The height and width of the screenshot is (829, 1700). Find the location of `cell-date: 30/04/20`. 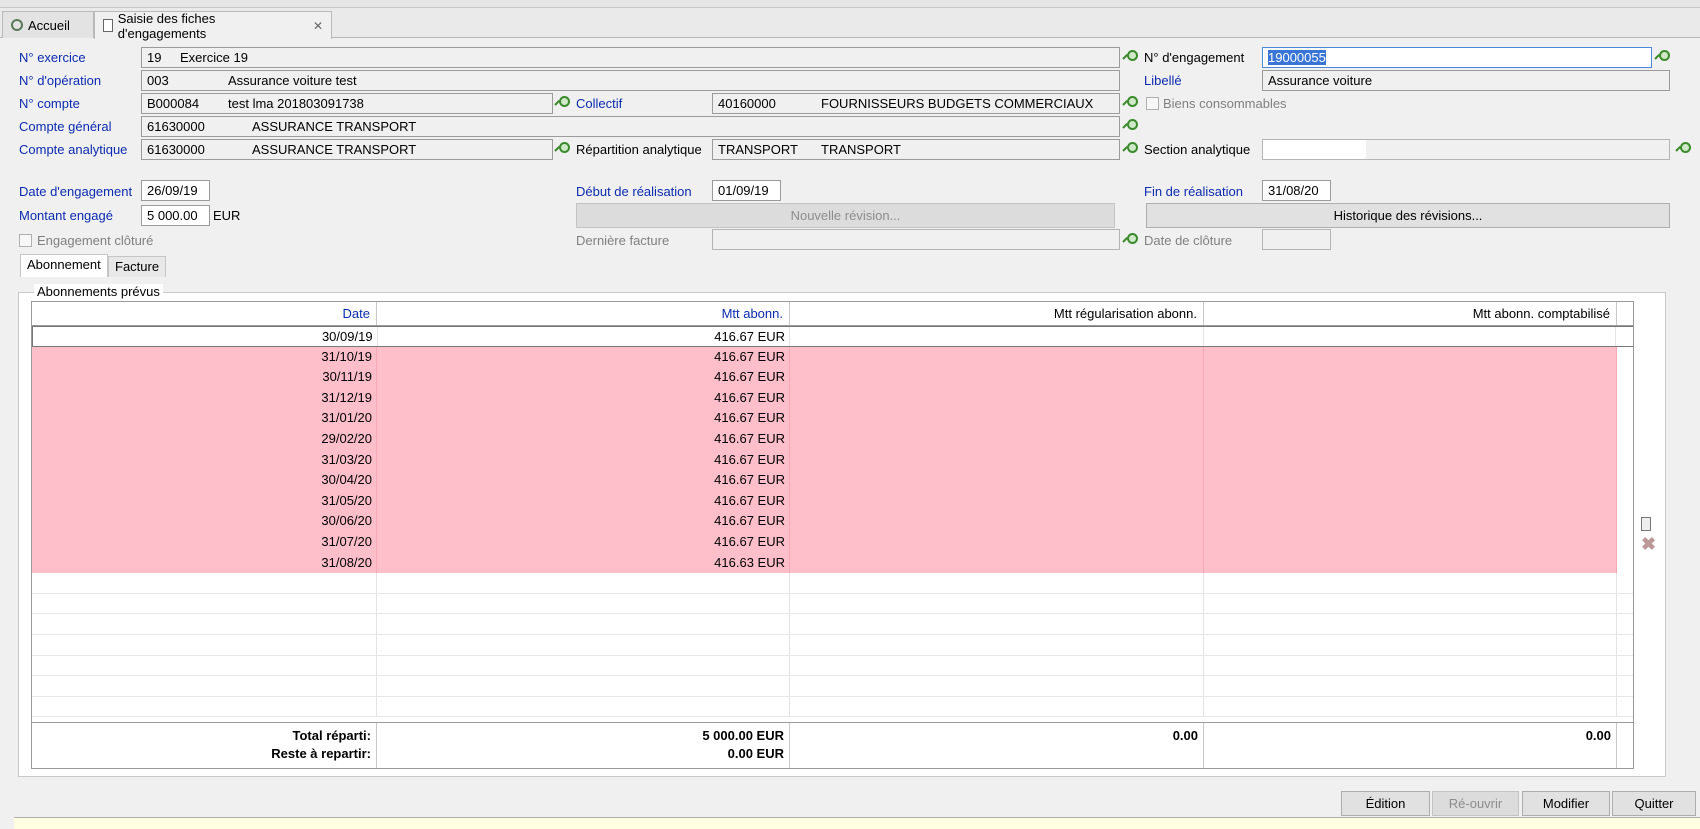

cell-date: 30/04/20 is located at coordinates (204, 480).